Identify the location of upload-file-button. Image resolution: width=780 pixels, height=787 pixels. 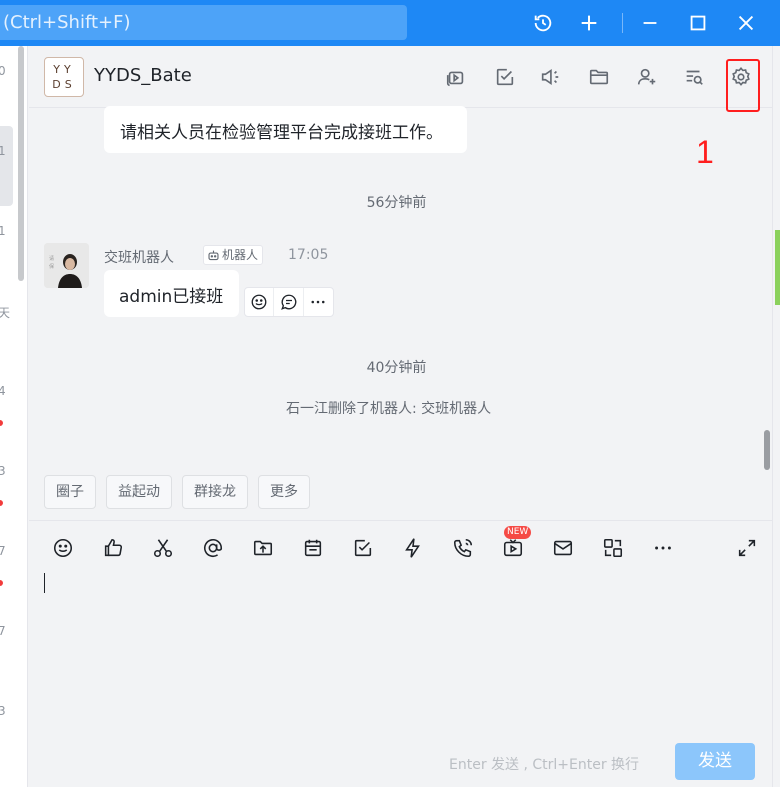
(263, 548).